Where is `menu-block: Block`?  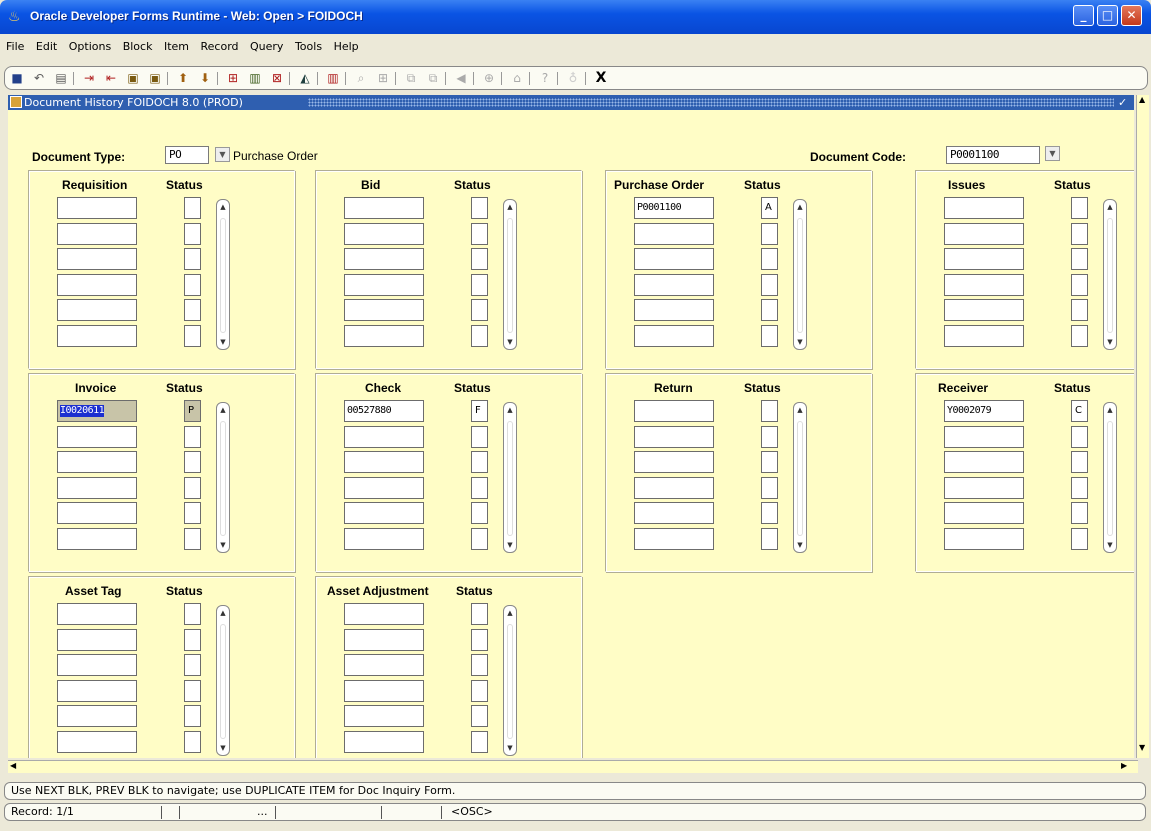 menu-block: Block is located at coordinates (138, 46).